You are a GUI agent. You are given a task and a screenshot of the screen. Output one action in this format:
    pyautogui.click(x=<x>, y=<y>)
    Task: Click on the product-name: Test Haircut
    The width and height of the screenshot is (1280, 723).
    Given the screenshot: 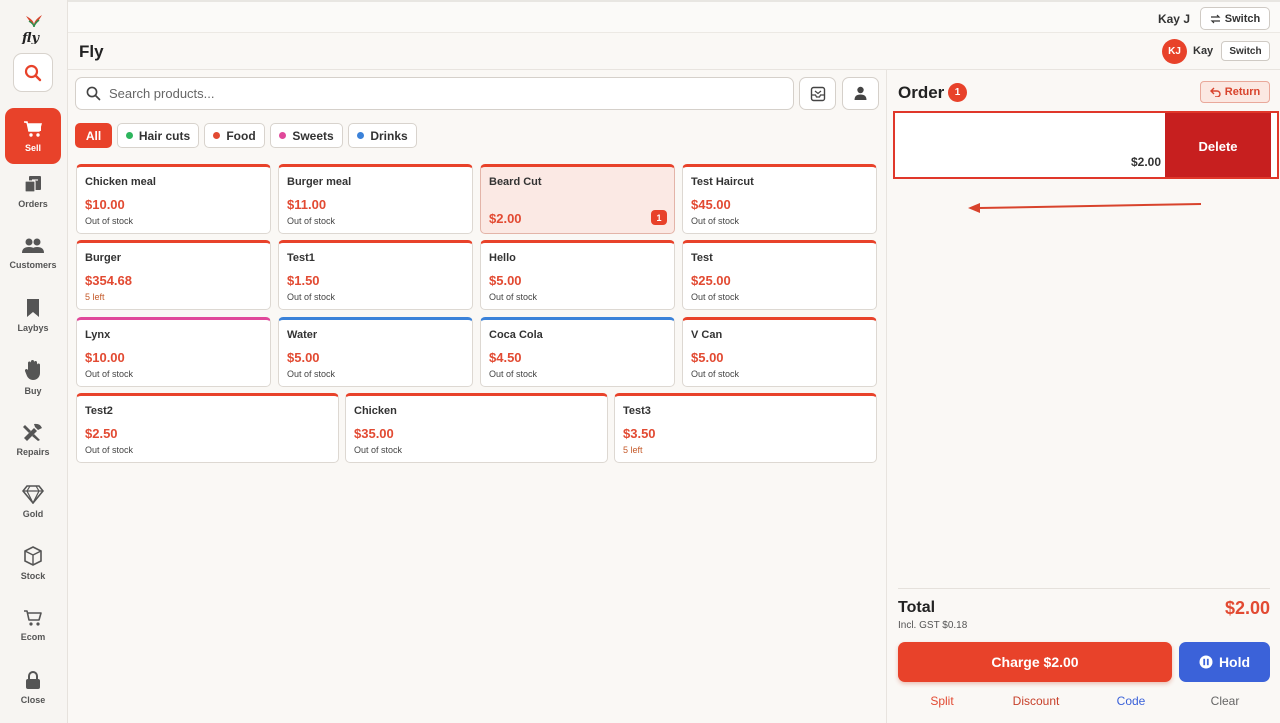 What is the action you would take?
    pyautogui.click(x=722, y=182)
    